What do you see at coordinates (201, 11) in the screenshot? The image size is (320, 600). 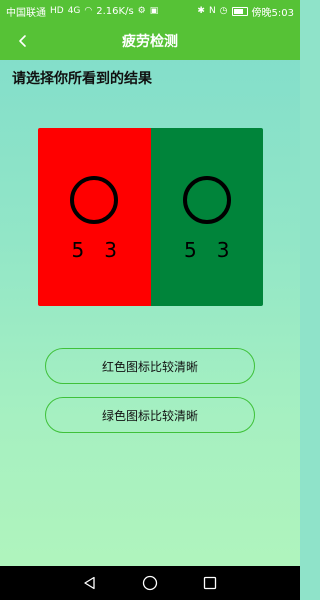 I see `bluetooth-icon: ✱` at bounding box center [201, 11].